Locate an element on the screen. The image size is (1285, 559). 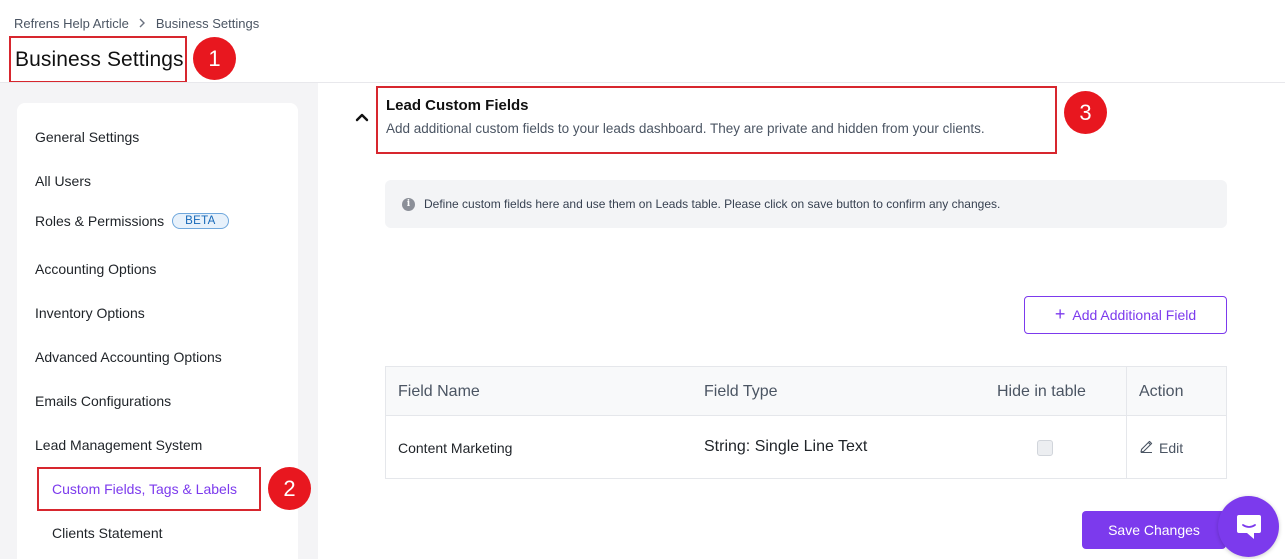
column-header-field-name: Field Name is located at coordinates (439, 391).